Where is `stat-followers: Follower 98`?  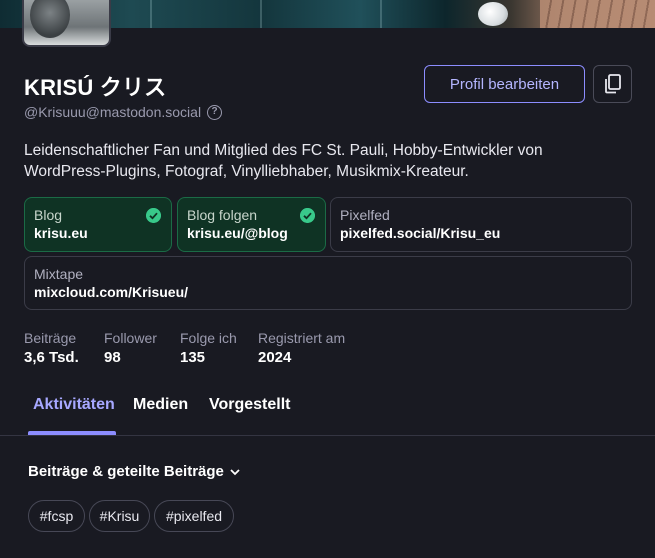 stat-followers: Follower 98 is located at coordinates (130, 348).